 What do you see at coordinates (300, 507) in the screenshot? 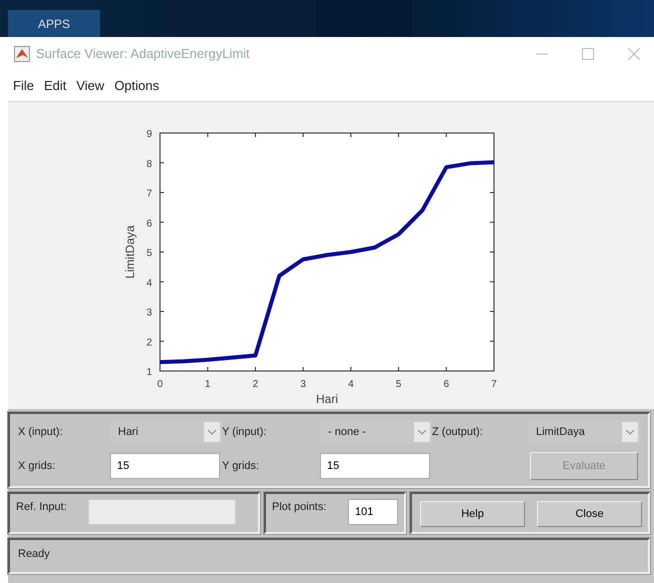
I see `field-label: Plot points:` at bounding box center [300, 507].